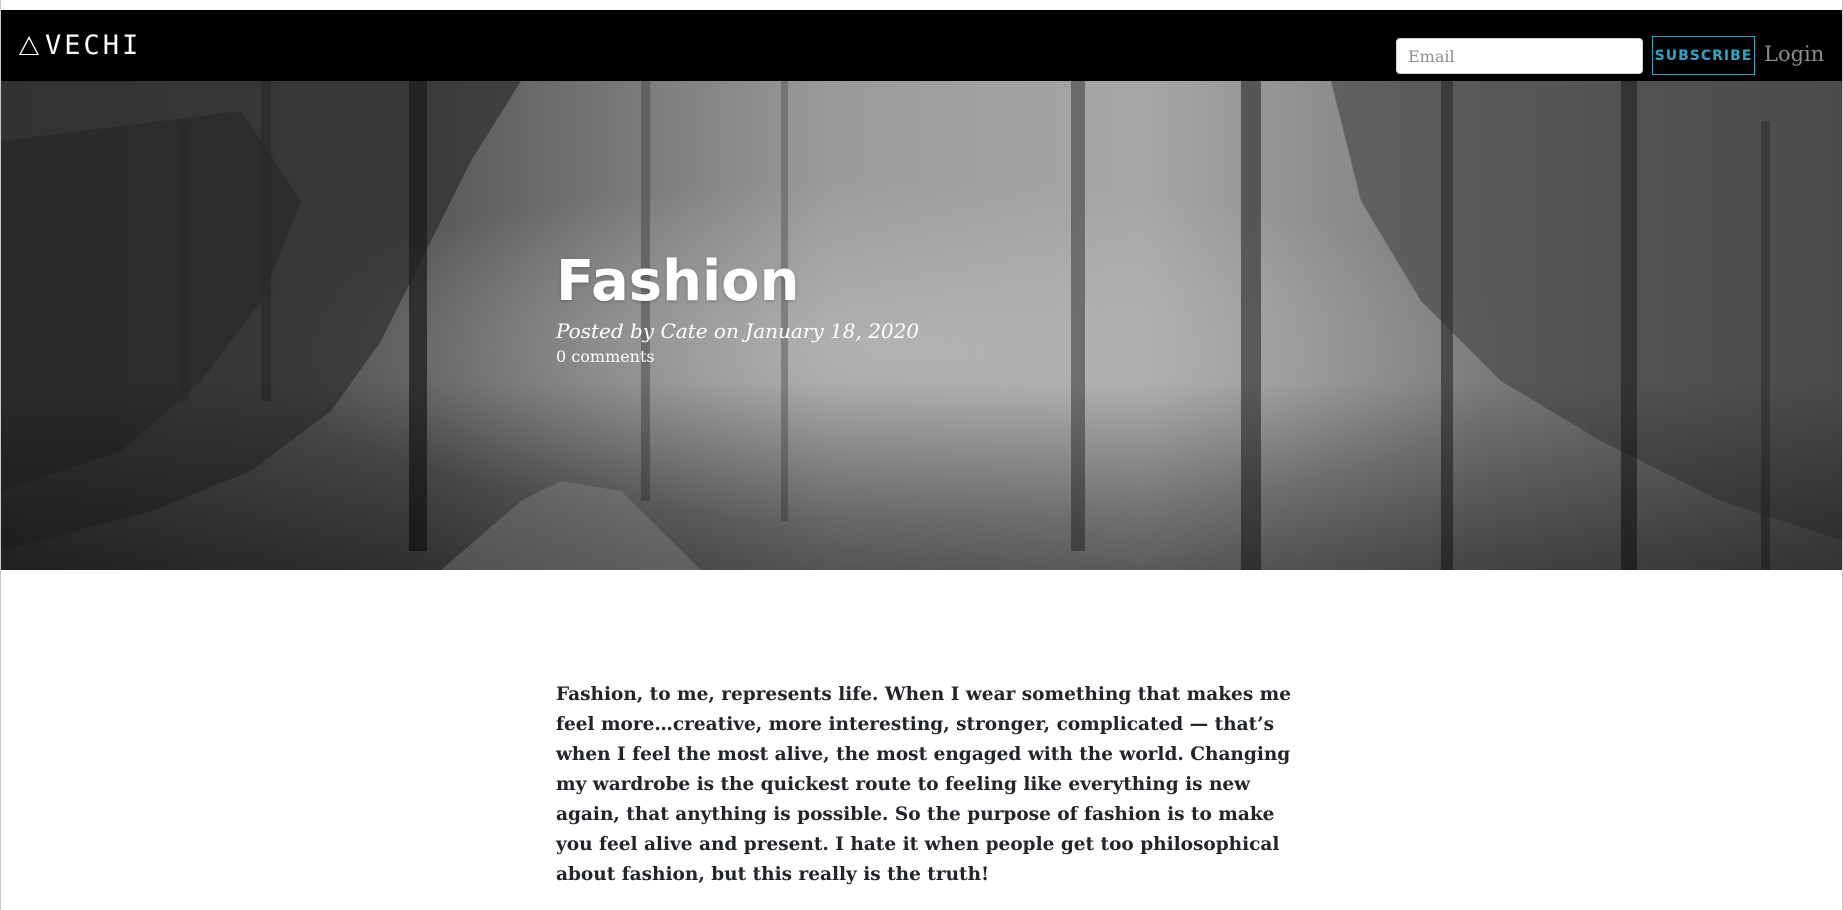 Image resolution: width=1843 pixels, height=910 pixels. Describe the element at coordinates (1794, 54) in the screenshot. I see `login-link: Login` at that location.